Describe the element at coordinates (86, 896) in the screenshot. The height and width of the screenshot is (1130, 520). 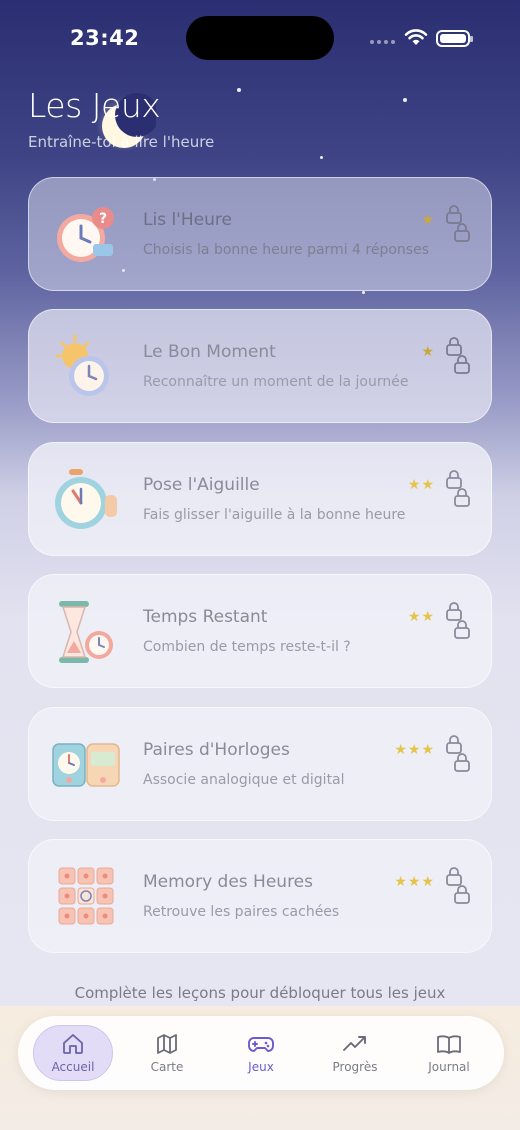
I see `memory-grid-icon` at that location.